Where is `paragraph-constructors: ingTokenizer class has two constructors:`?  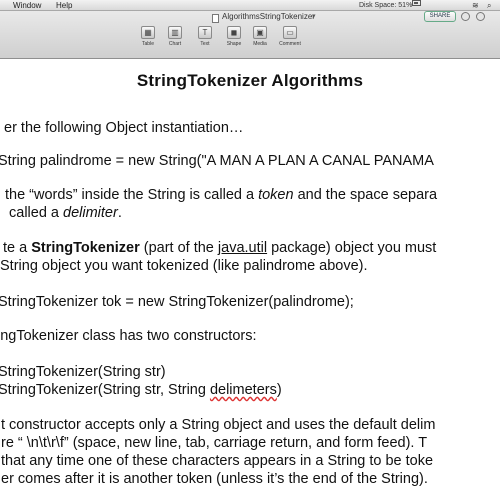 paragraph-constructors: ingTokenizer class has two constructors: is located at coordinates (128, 336).